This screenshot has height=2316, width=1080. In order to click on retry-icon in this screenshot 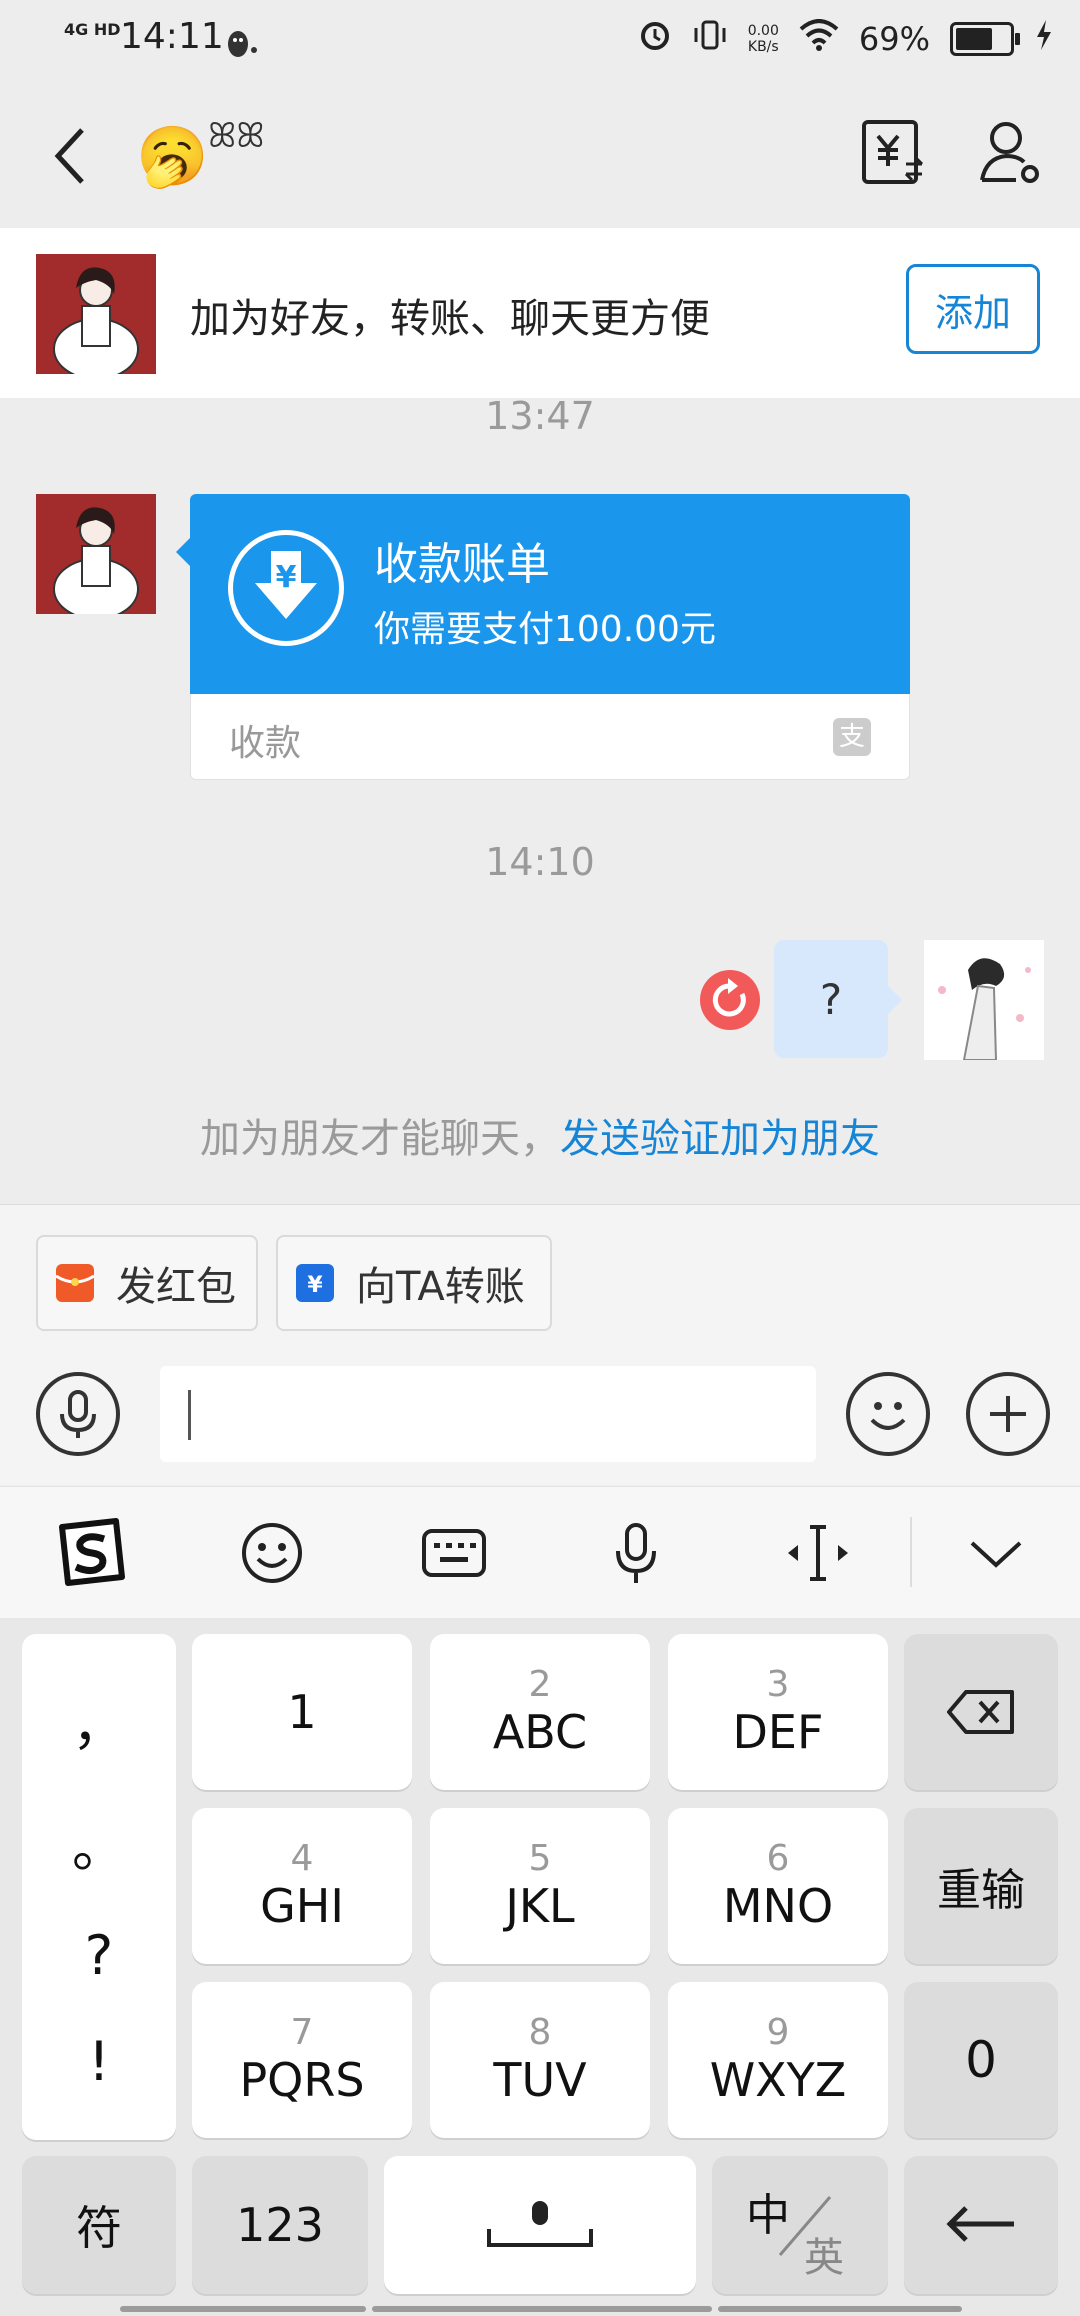, I will do `click(729, 997)`.